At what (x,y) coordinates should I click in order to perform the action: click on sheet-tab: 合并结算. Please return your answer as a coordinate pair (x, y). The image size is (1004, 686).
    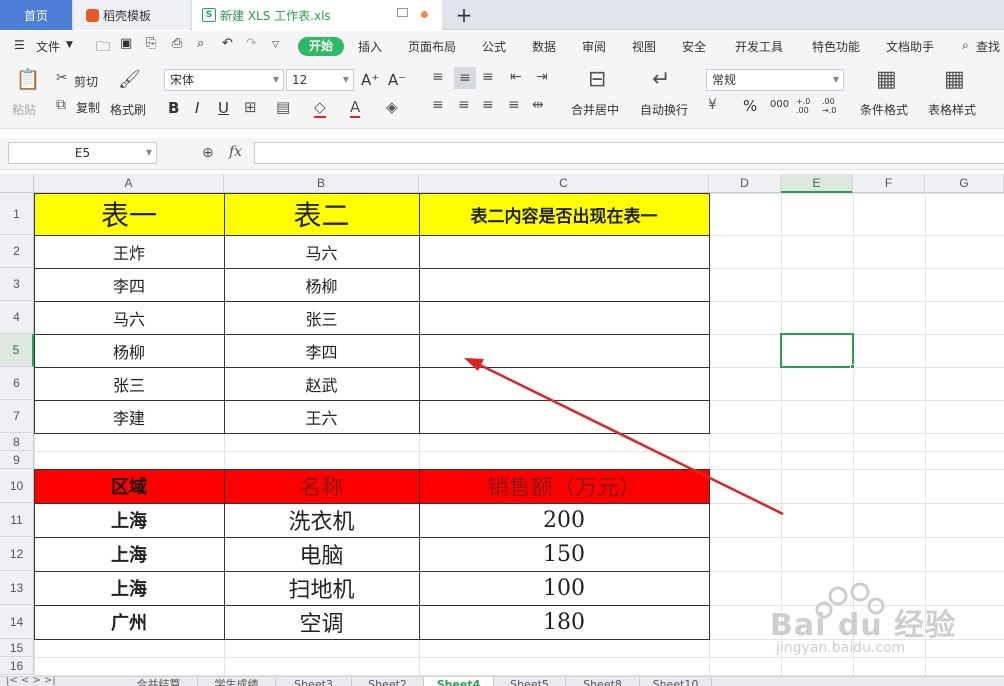
    Looking at the image, I should click on (159, 681).